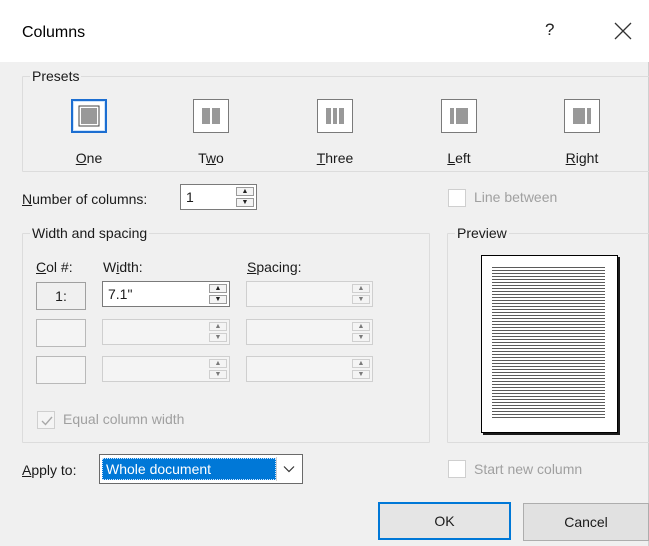 Image resolution: width=649 pixels, height=546 pixels. What do you see at coordinates (123, 267) in the screenshot?
I see `width-header: Width:` at bounding box center [123, 267].